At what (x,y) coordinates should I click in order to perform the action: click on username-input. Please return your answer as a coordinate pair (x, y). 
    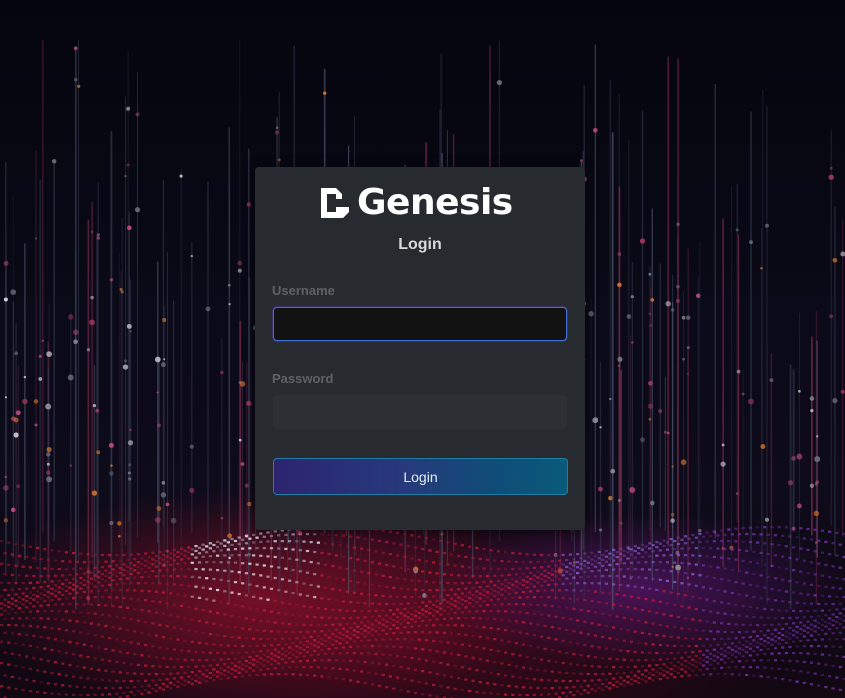
    Looking at the image, I should click on (420, 324).